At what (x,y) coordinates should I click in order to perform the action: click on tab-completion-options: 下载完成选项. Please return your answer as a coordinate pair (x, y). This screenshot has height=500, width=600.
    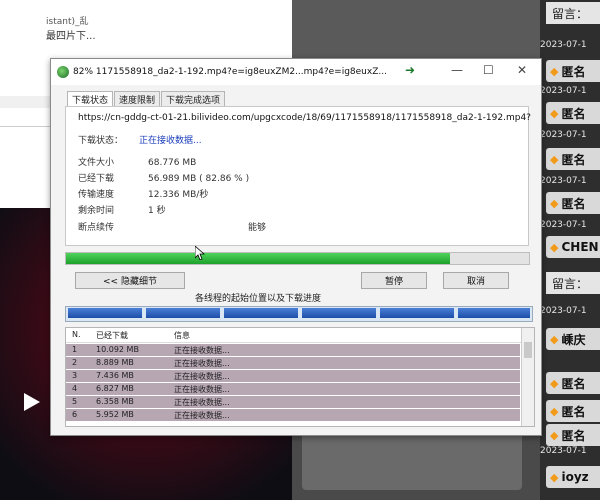
    Looking at the image, I should click on (193, 98).